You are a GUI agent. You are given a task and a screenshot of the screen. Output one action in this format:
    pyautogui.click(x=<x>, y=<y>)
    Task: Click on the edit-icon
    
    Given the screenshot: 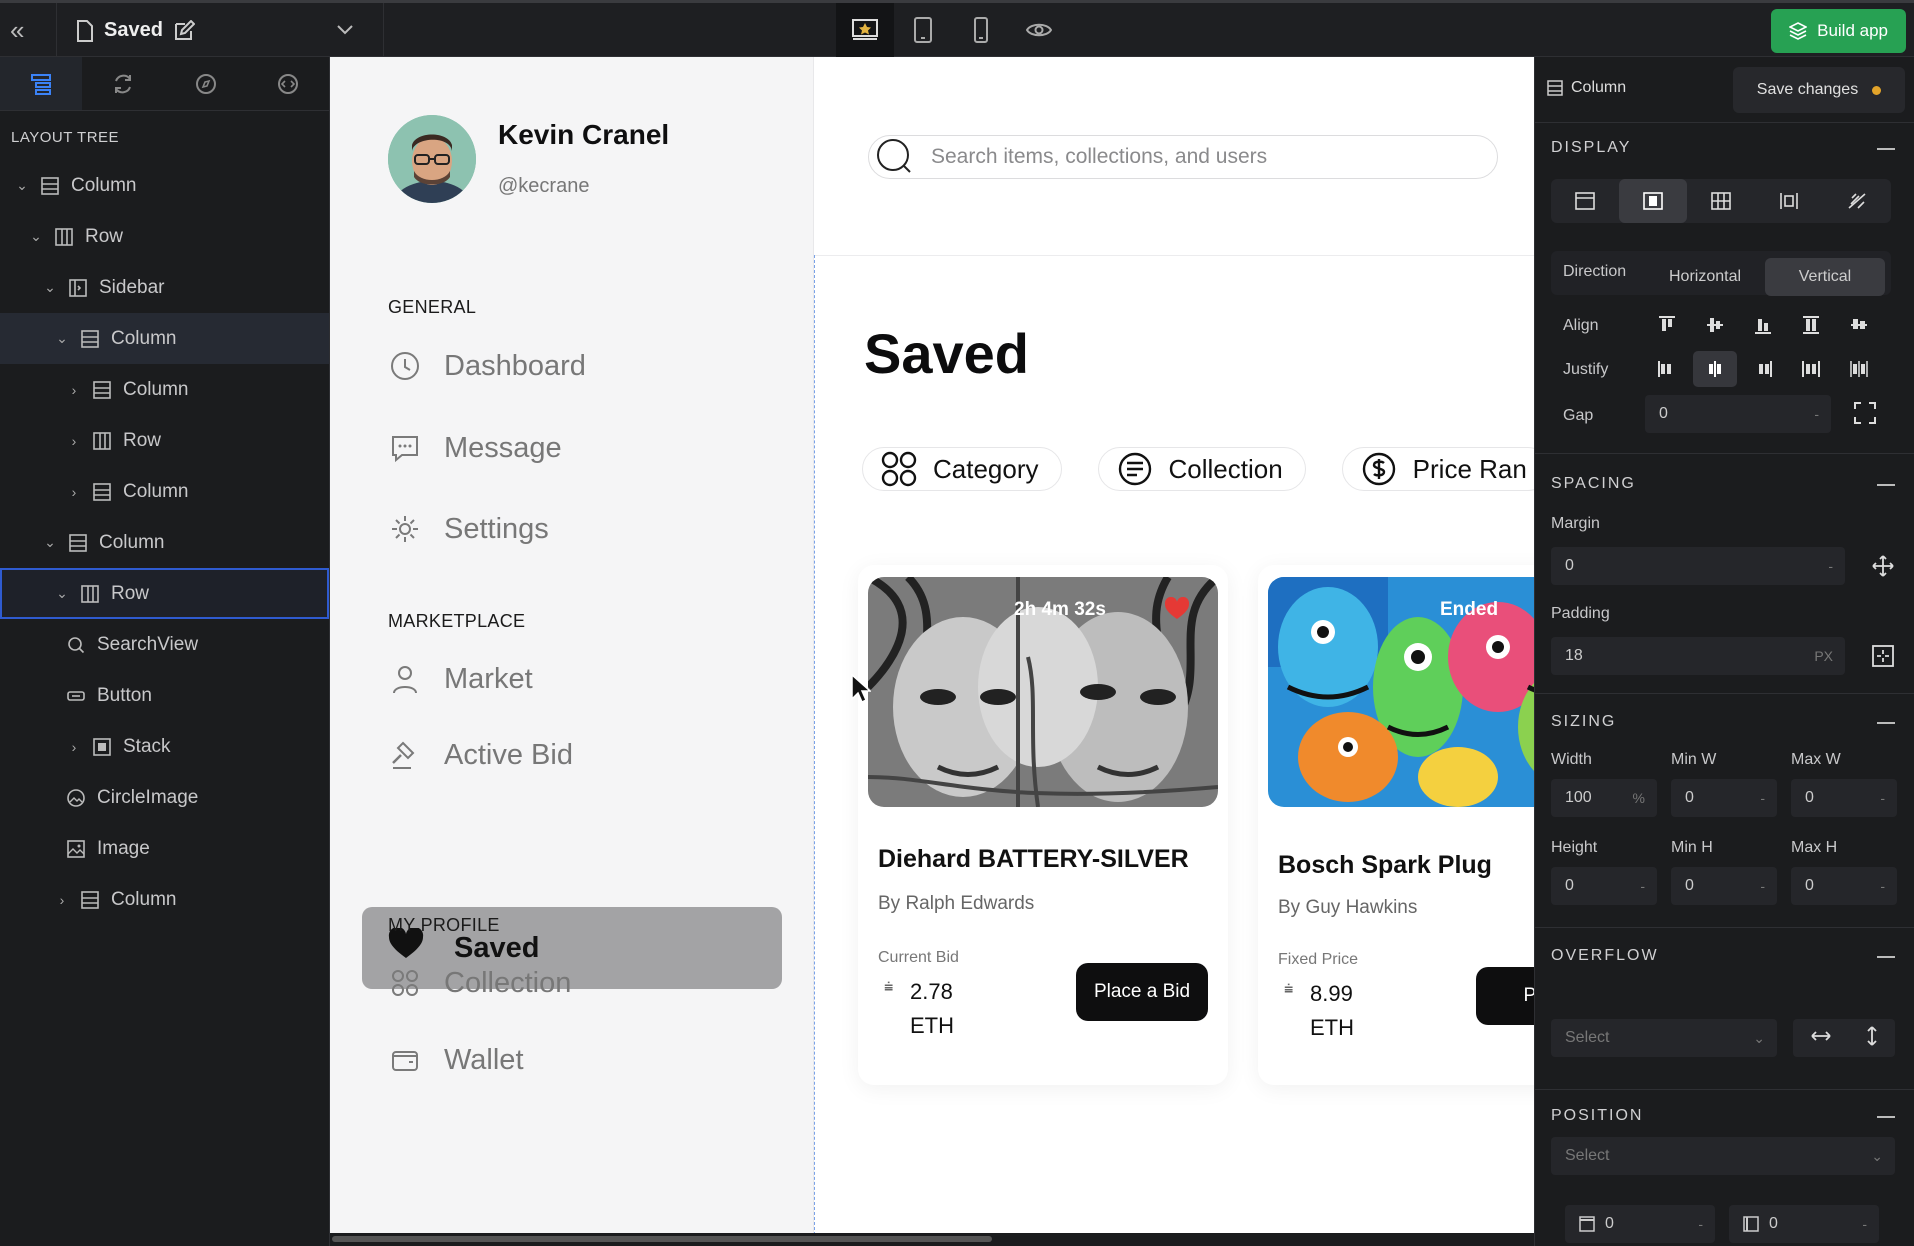 What is the action you would take?
    pyautogui.click(x=184, y=30)
    